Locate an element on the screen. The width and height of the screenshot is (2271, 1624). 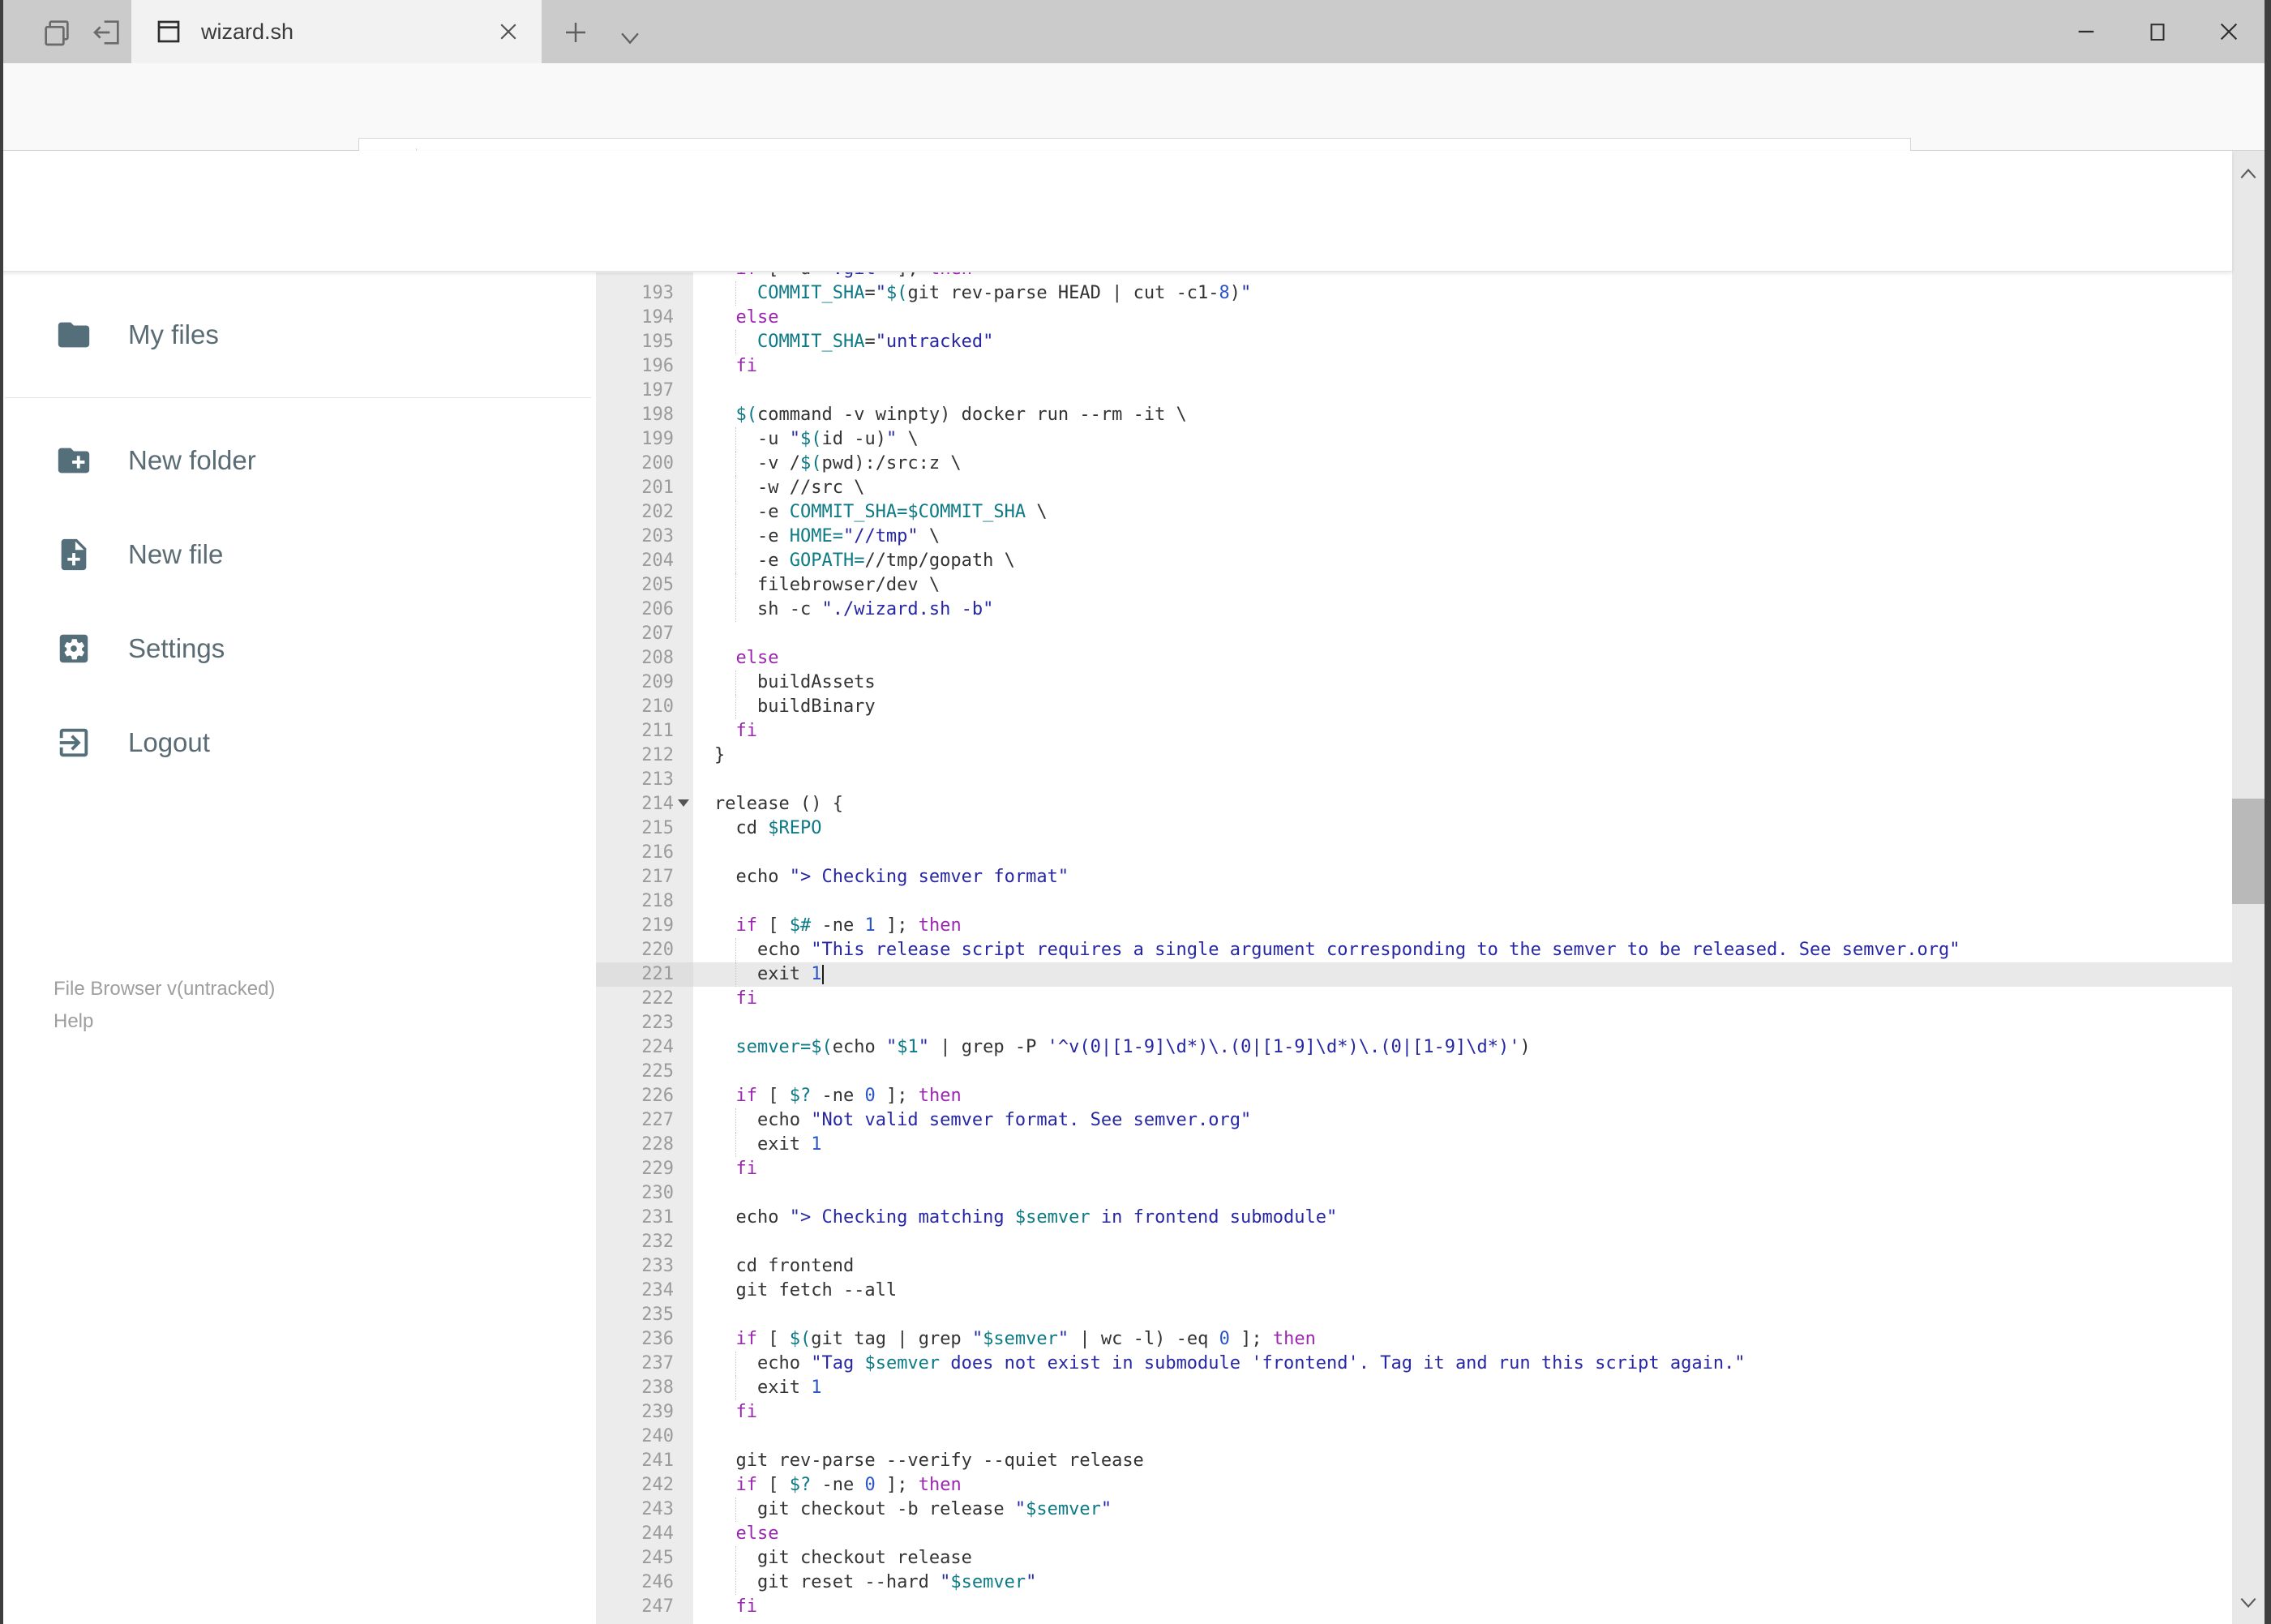
code-text: -v /$(pwd):/src:z \ is located at coordinates (1463, 464).